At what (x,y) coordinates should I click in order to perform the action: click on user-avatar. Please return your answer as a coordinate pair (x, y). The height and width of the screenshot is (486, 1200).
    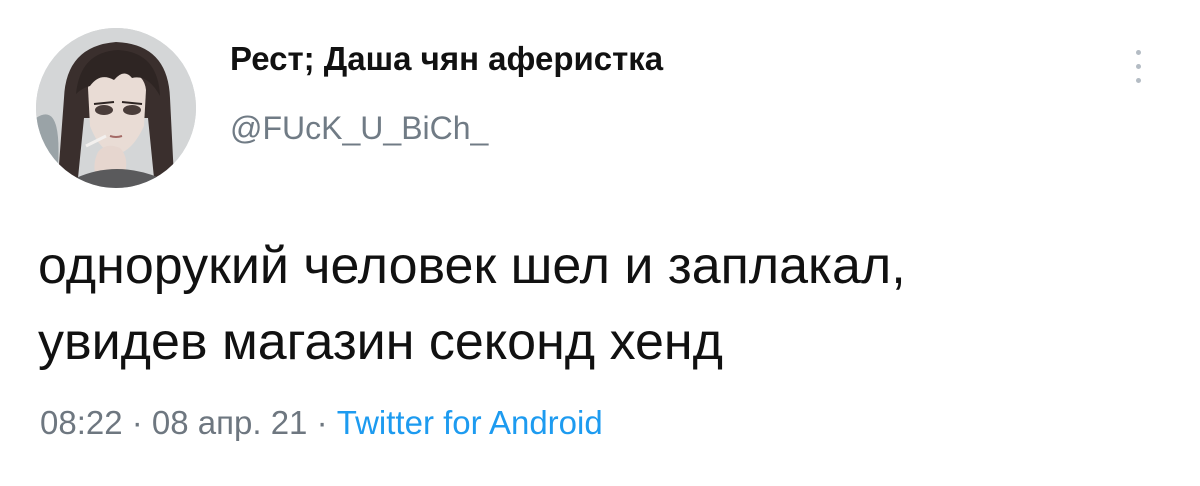
    Looking at the image, I should click on (116, 108).